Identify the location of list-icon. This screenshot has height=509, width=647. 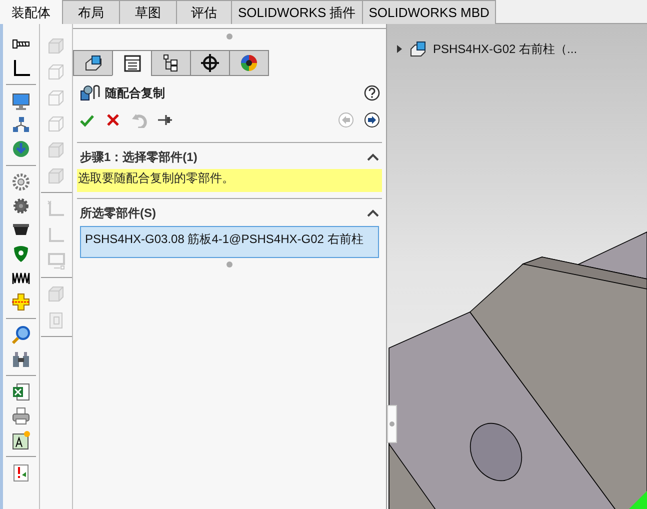
(132, 63).